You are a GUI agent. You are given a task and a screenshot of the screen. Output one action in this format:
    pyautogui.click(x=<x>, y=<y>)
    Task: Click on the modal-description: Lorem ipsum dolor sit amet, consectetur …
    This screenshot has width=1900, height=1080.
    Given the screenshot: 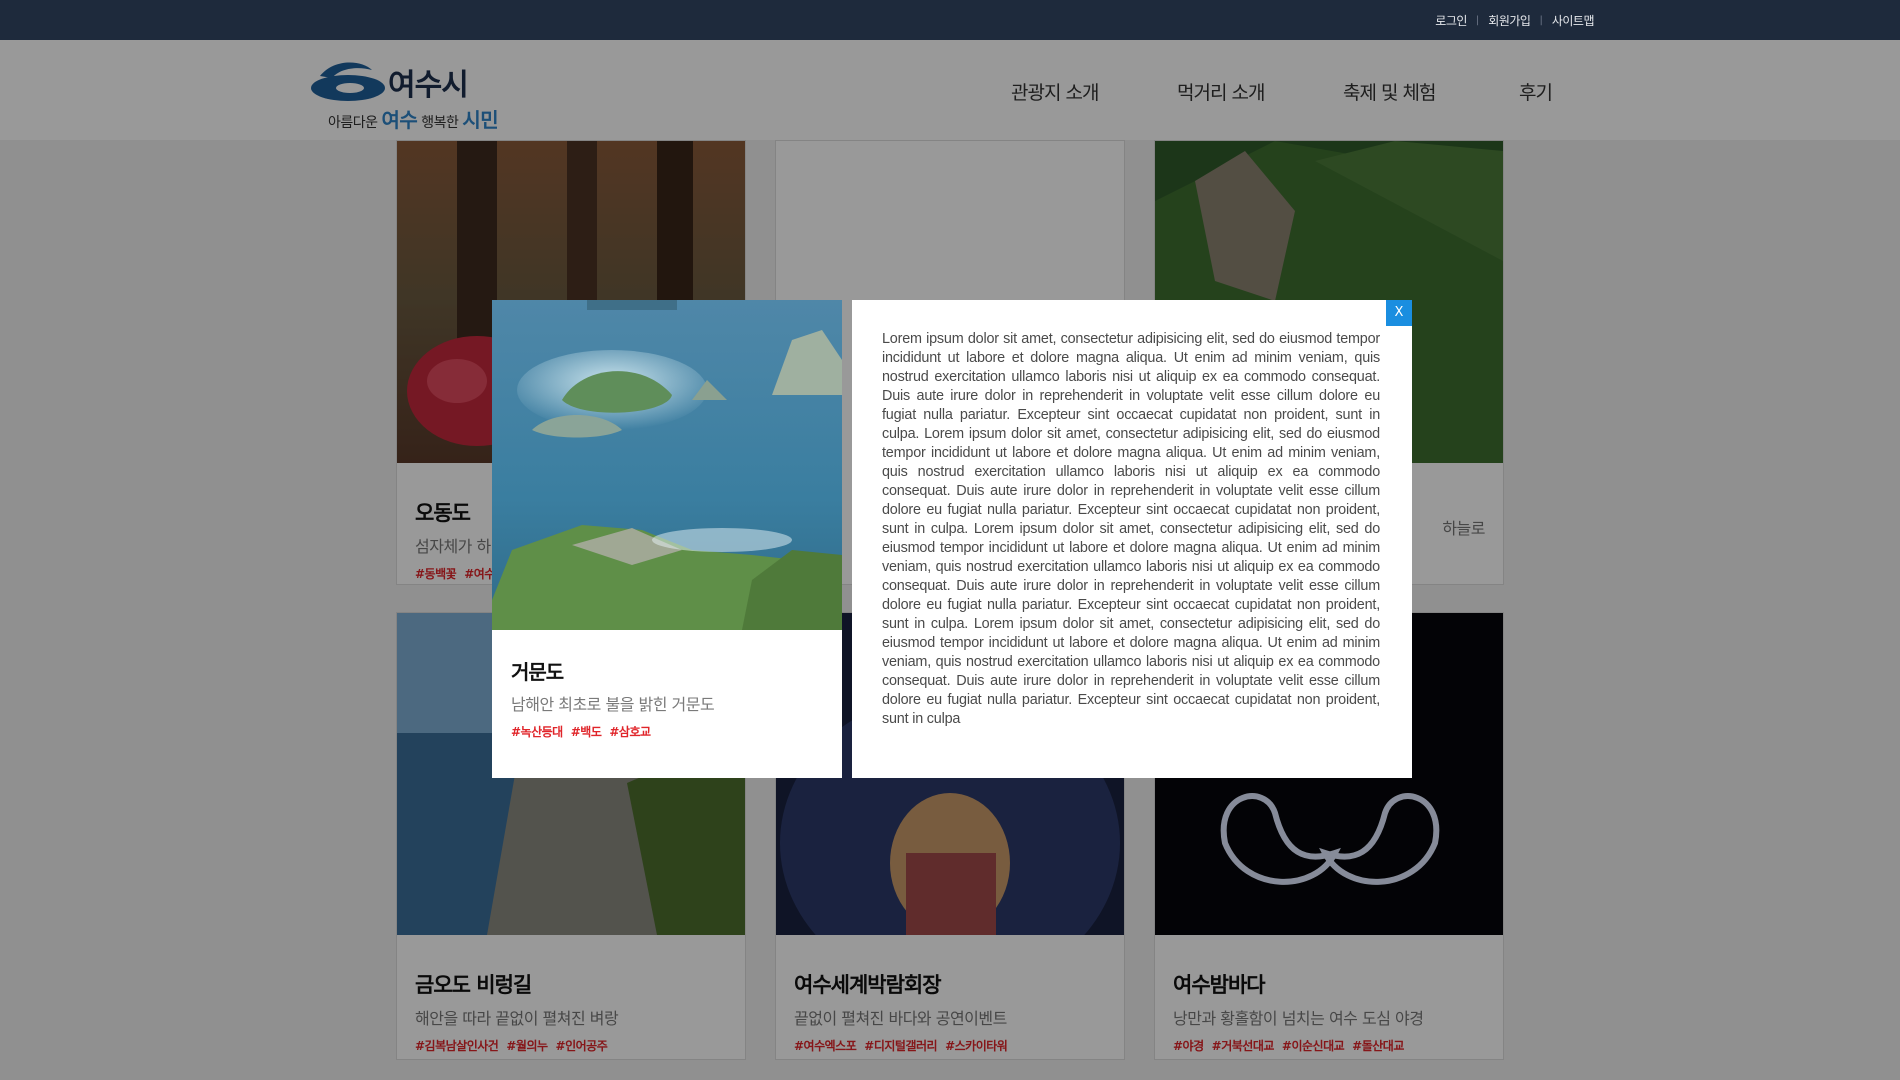 What is the action you would take?
    pyautogui.click(x=1131, y=529)
    